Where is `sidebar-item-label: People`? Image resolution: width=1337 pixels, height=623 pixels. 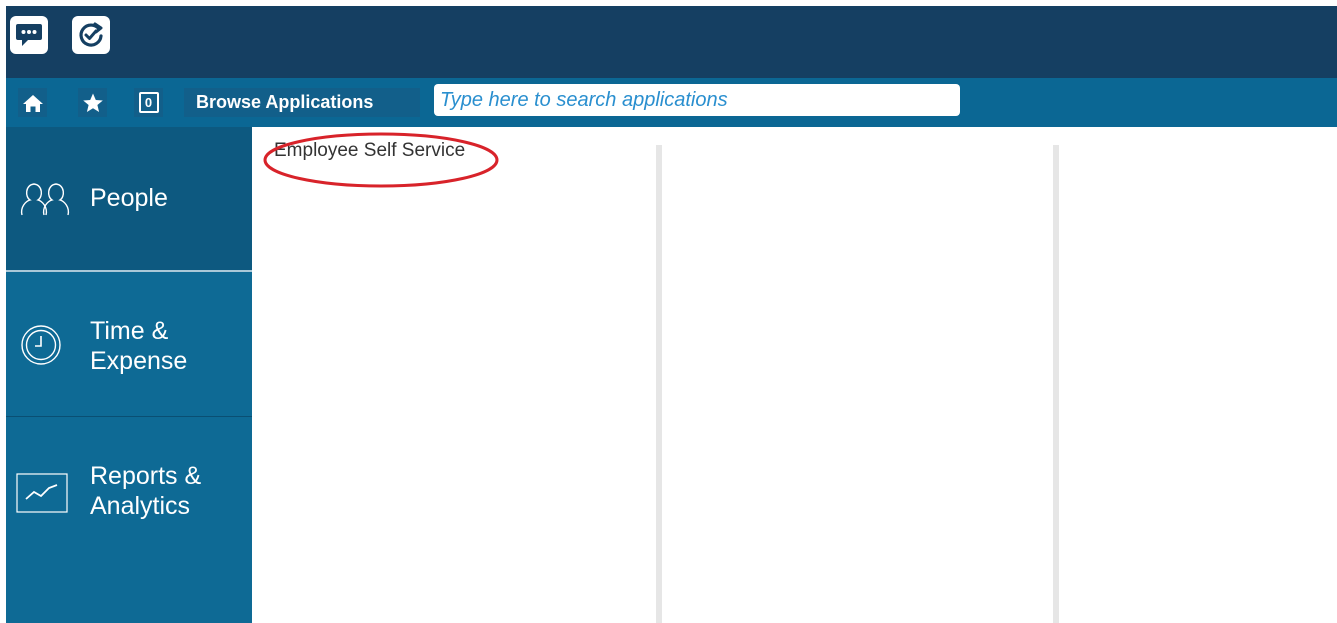 sidebar-item-label: People is located at coordinates (129, 198).